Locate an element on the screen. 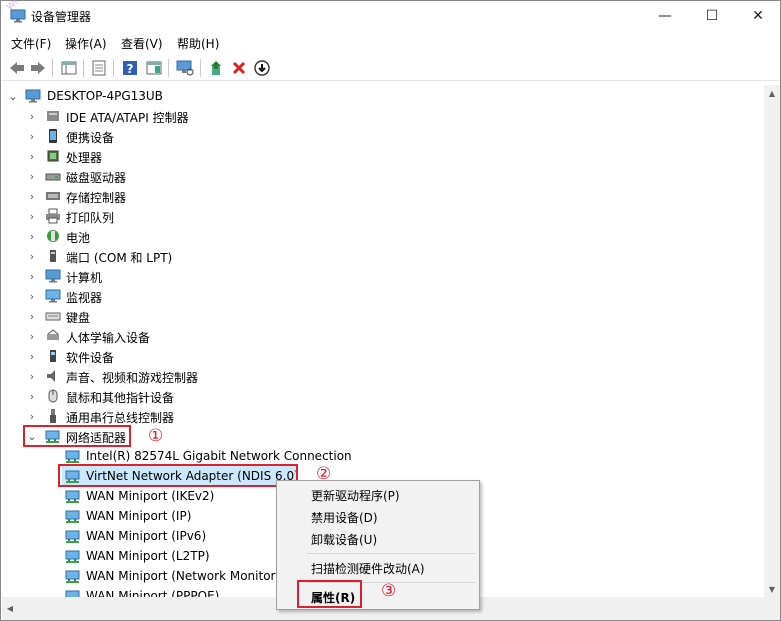 This screenshot has width=781, height=621. scan-hardware-icon is located at coordinates (185, 68).